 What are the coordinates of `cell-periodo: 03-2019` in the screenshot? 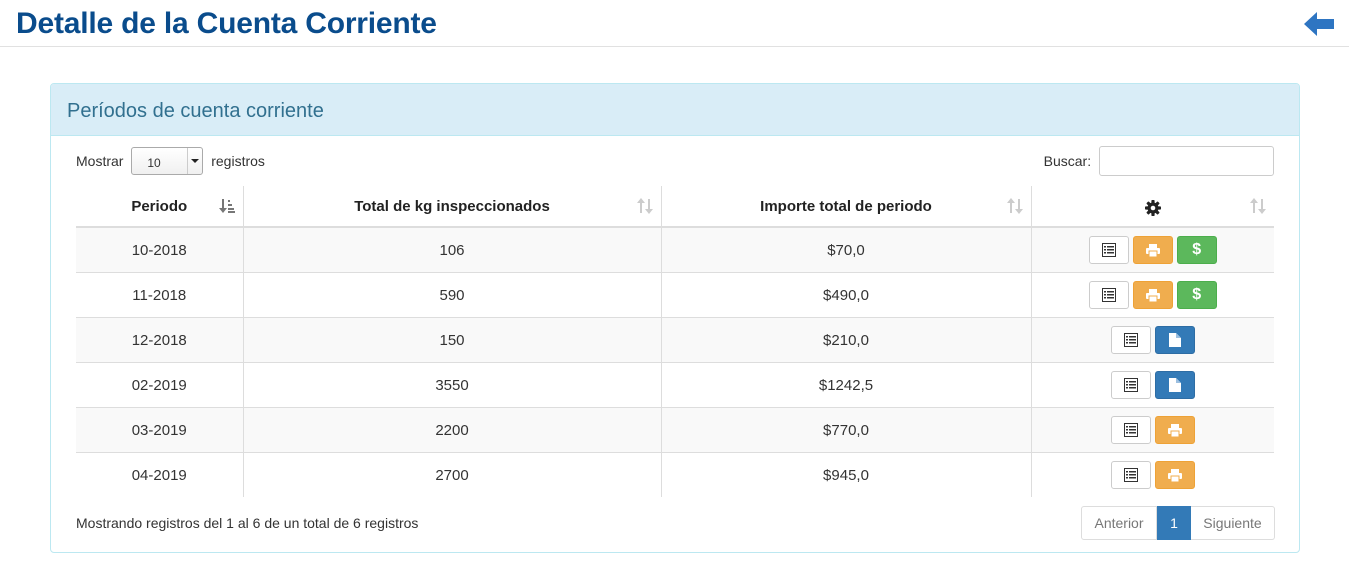 It's located at (159, 430).